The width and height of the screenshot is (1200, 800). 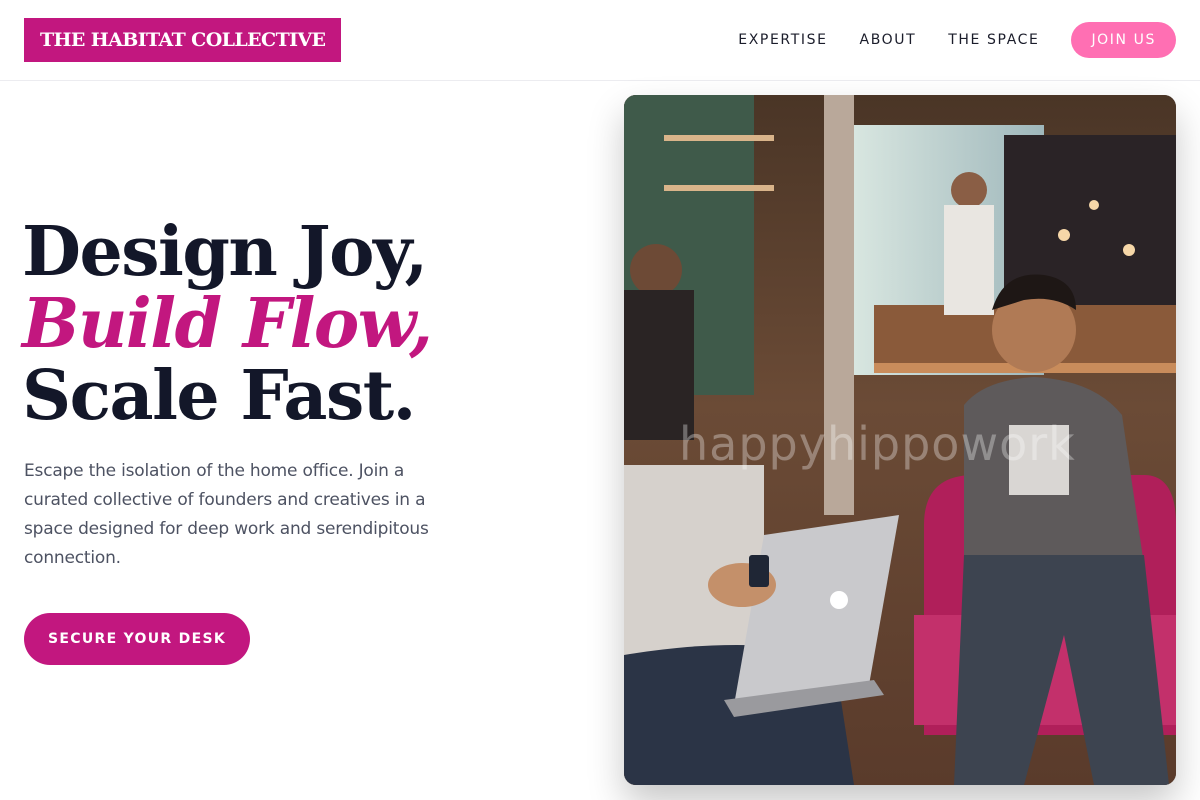 I want to click on headline-line-3: Scale Fast., so click(x=219, y=396).